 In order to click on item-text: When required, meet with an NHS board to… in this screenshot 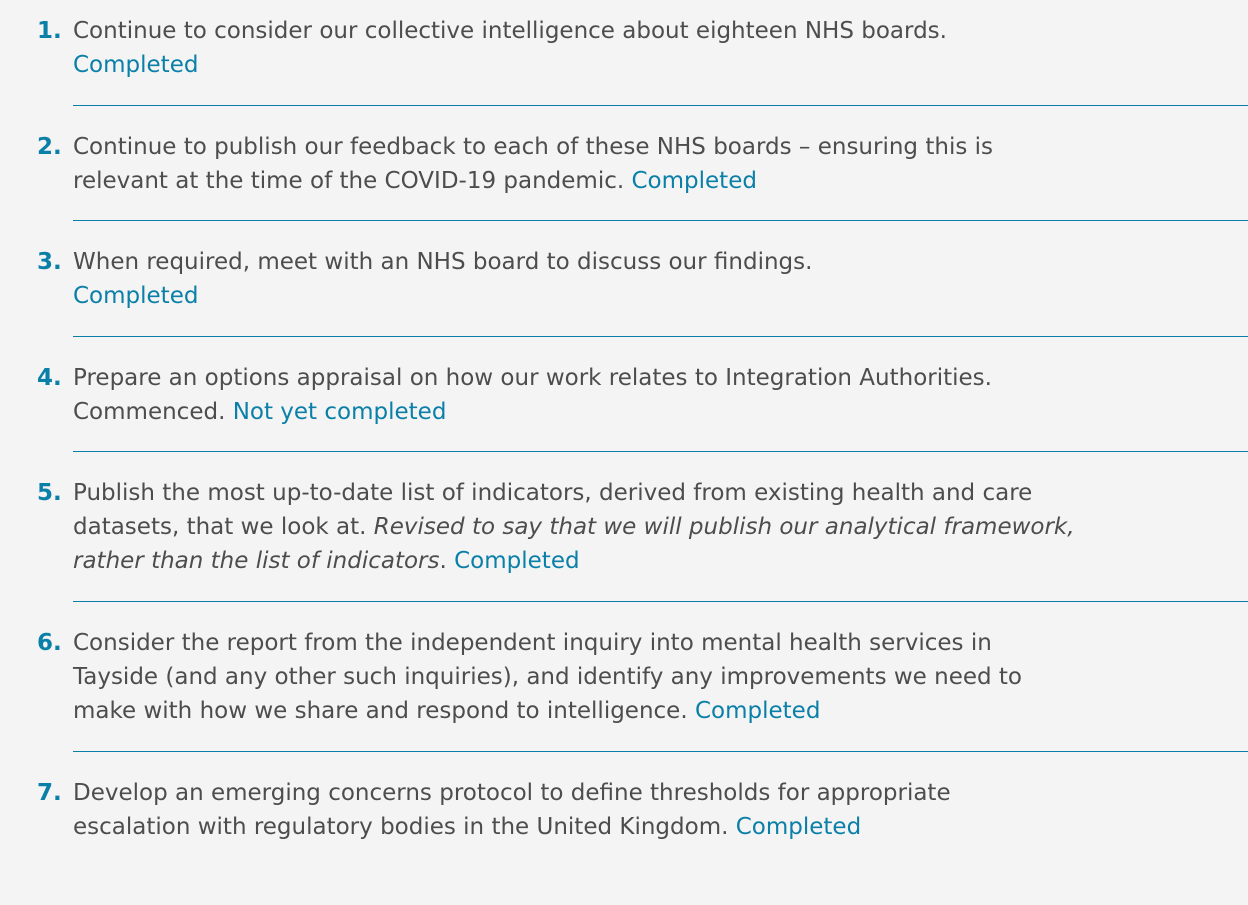, I will do `click(660, 279)`.